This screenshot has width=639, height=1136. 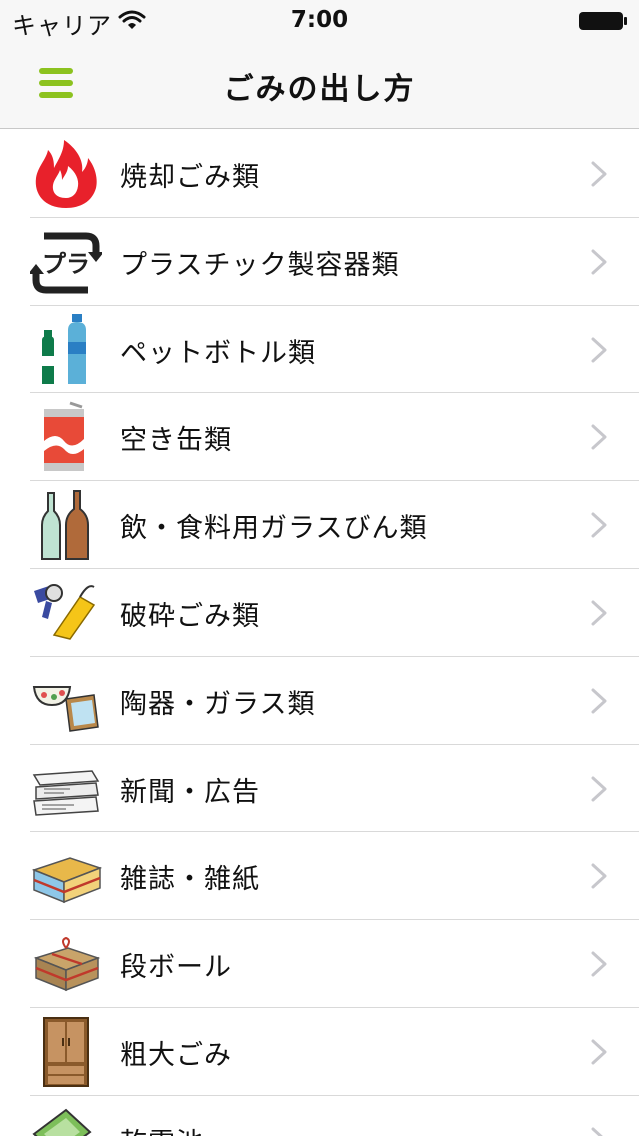 What do you see at coordinates (319, 437) in the screenshot?
I see `list-item: 空き缶類` at bounding box center [319, 437].